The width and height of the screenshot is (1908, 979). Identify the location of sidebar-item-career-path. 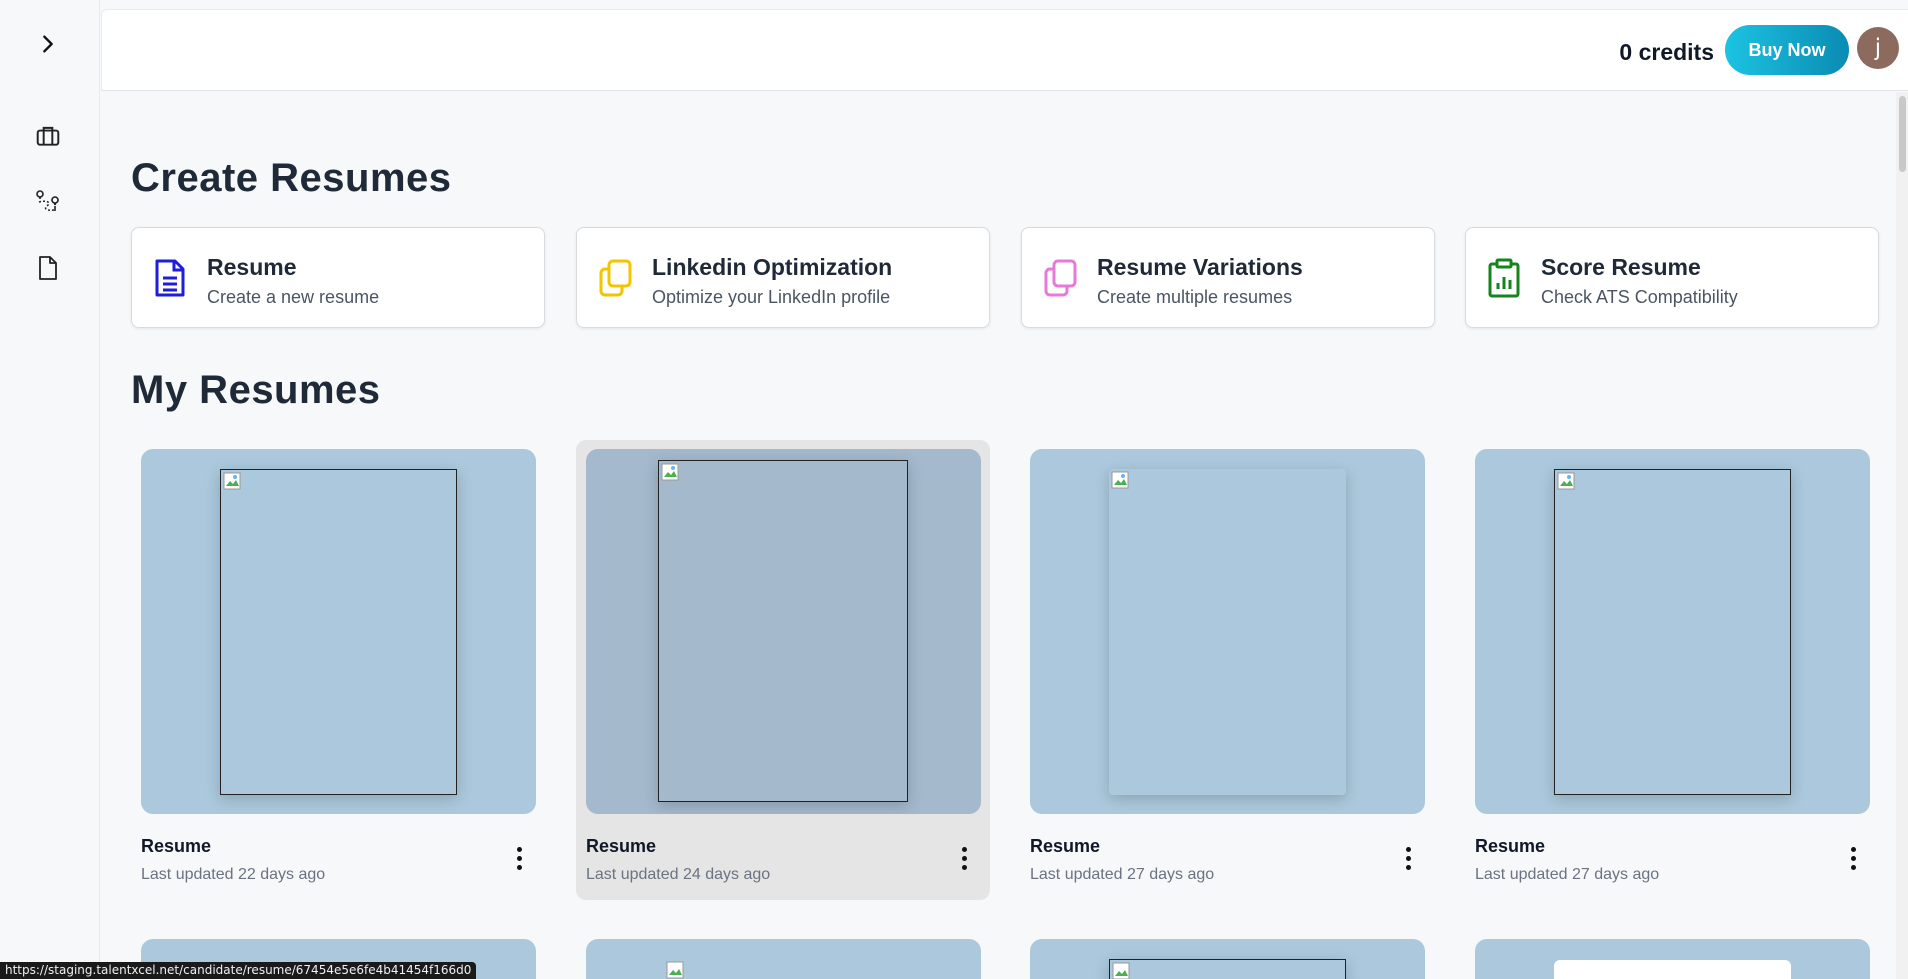
(48, 202).